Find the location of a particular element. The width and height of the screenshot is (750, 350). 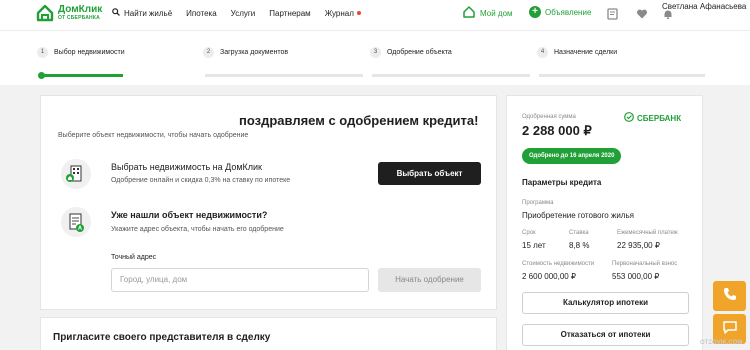

phone-icon is located at coordinates (730, 296).